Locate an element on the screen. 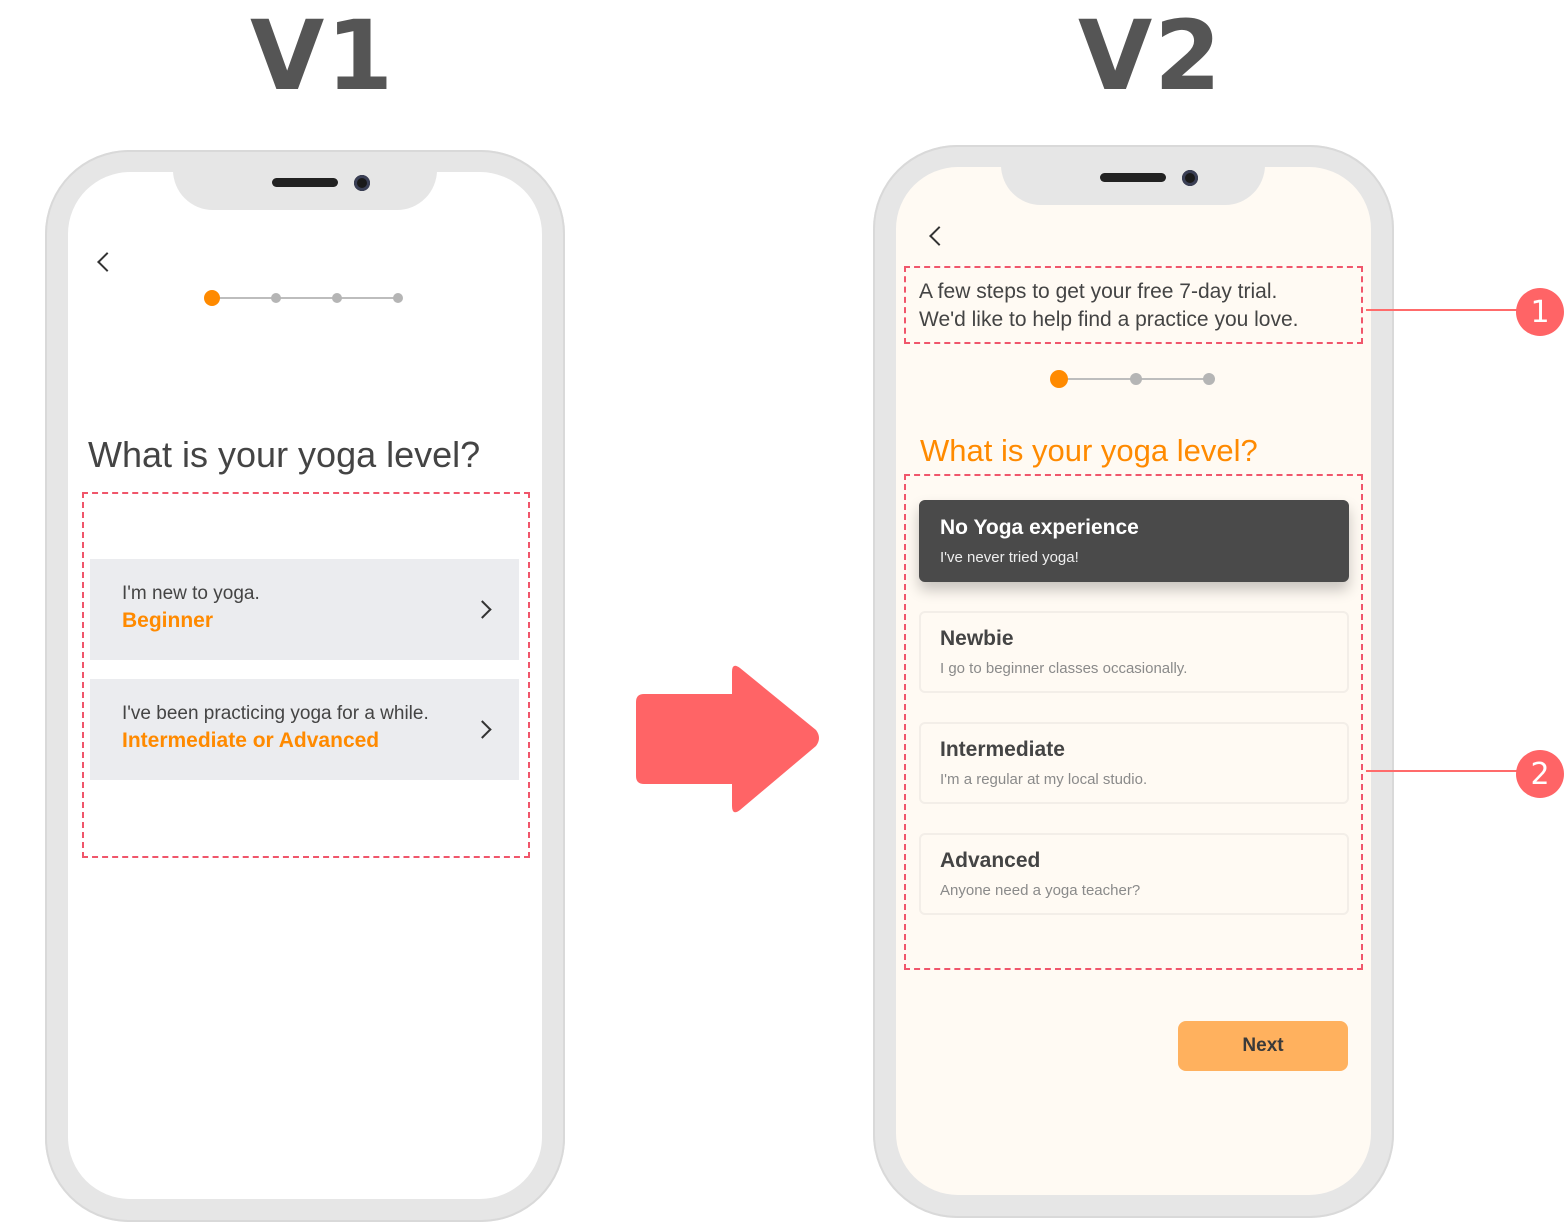 The width and height of the screenshot is (1564, 1227). v2-options-highlight is located at coordinates (1133, 722).